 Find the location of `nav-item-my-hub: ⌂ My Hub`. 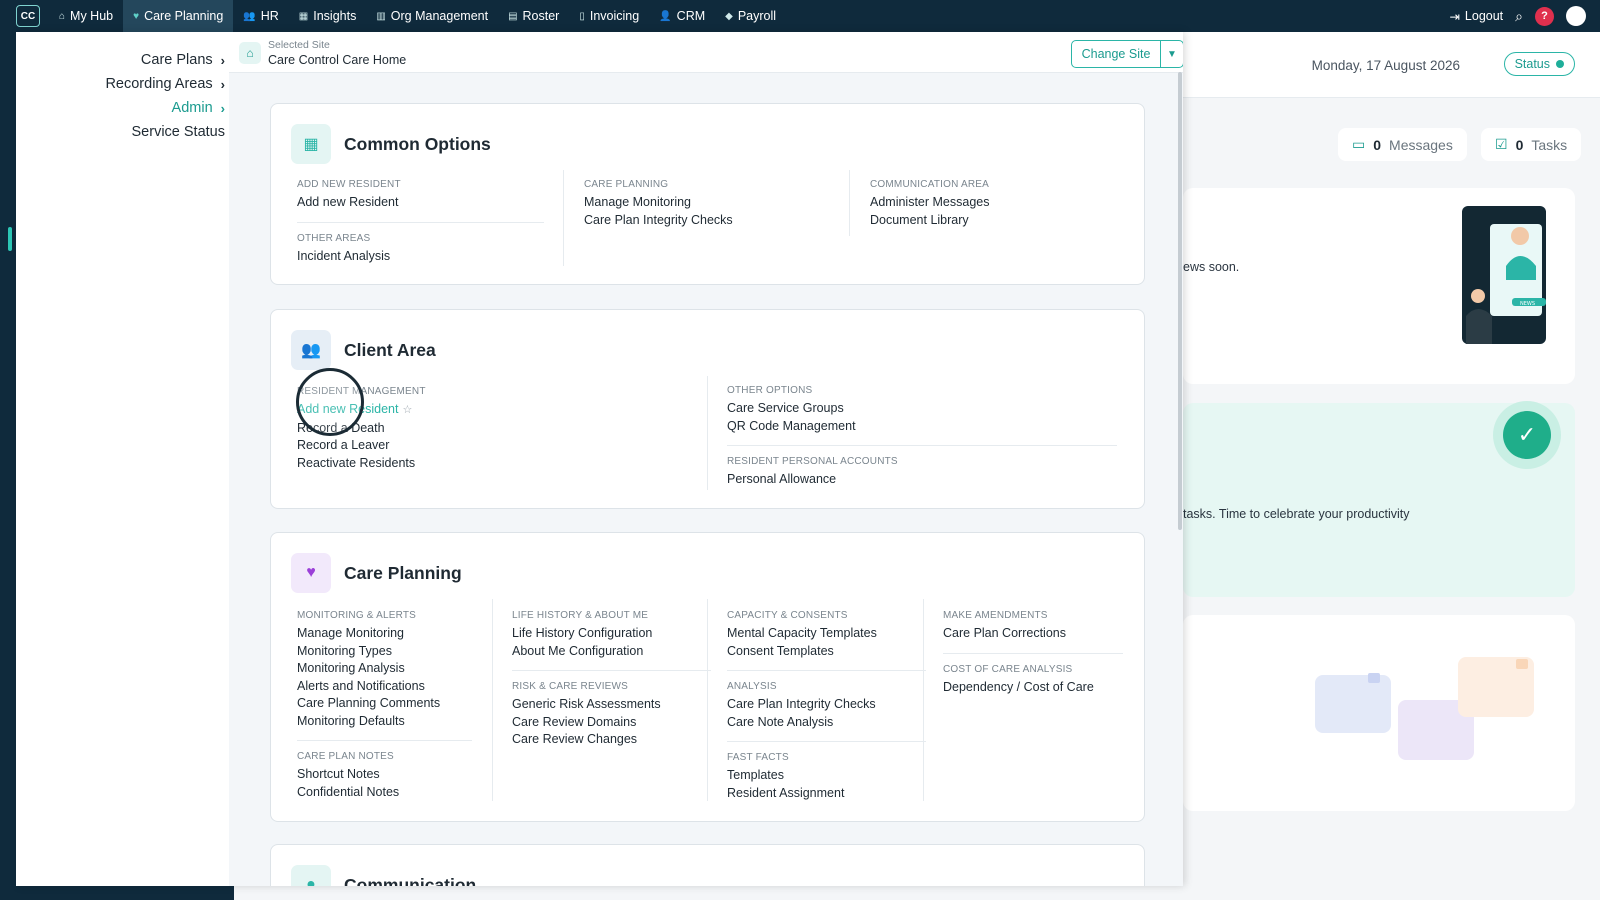

nav-item-my-hub: ⌂ My Hub is located at coordinates (86, 16).